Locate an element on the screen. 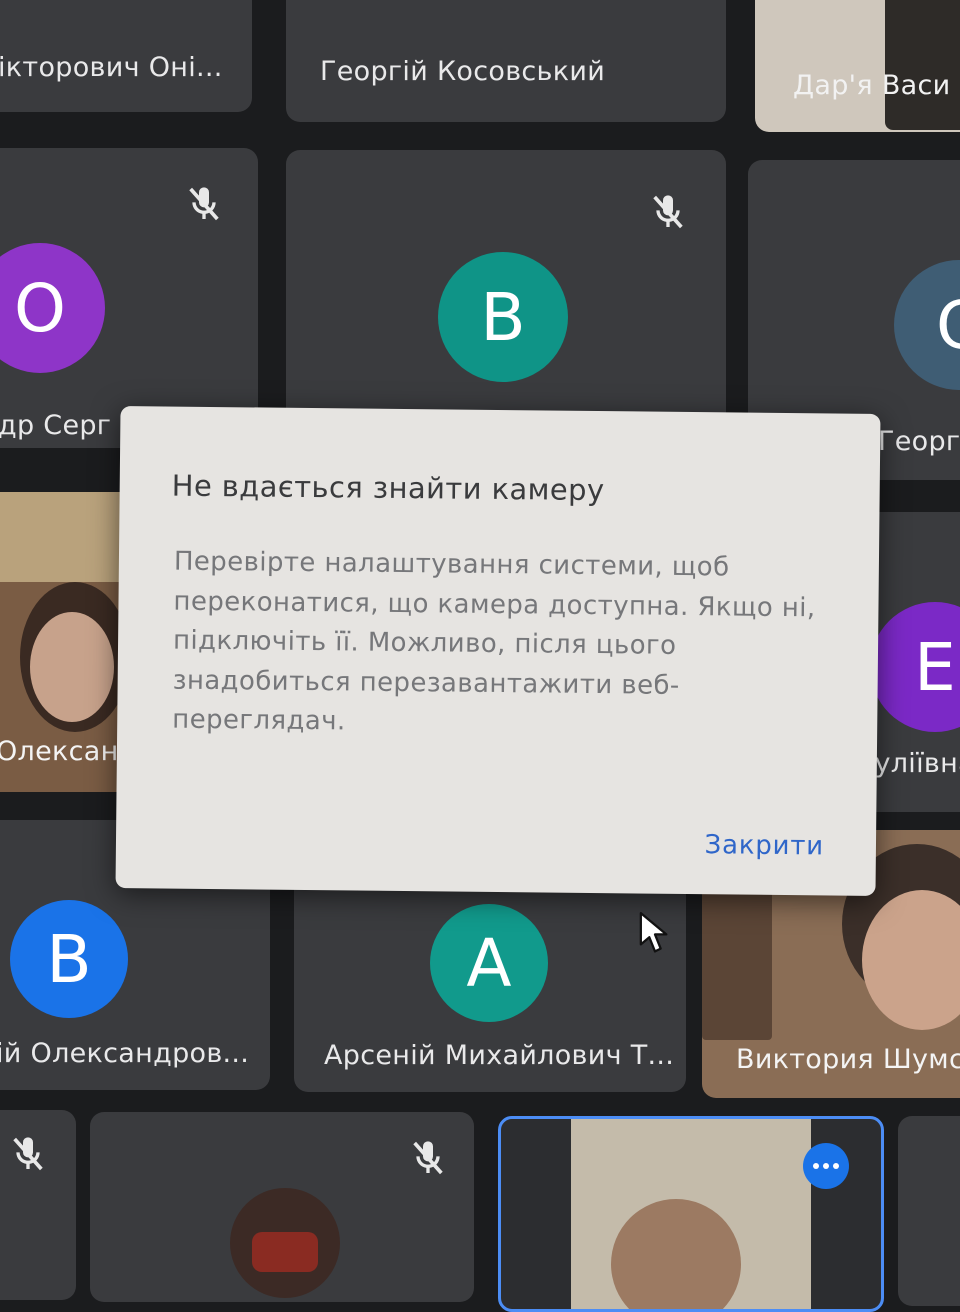 This screenshot has width=960, height=1312. participant-name: Виктория Шумска is located at coordinates (848, 1059).